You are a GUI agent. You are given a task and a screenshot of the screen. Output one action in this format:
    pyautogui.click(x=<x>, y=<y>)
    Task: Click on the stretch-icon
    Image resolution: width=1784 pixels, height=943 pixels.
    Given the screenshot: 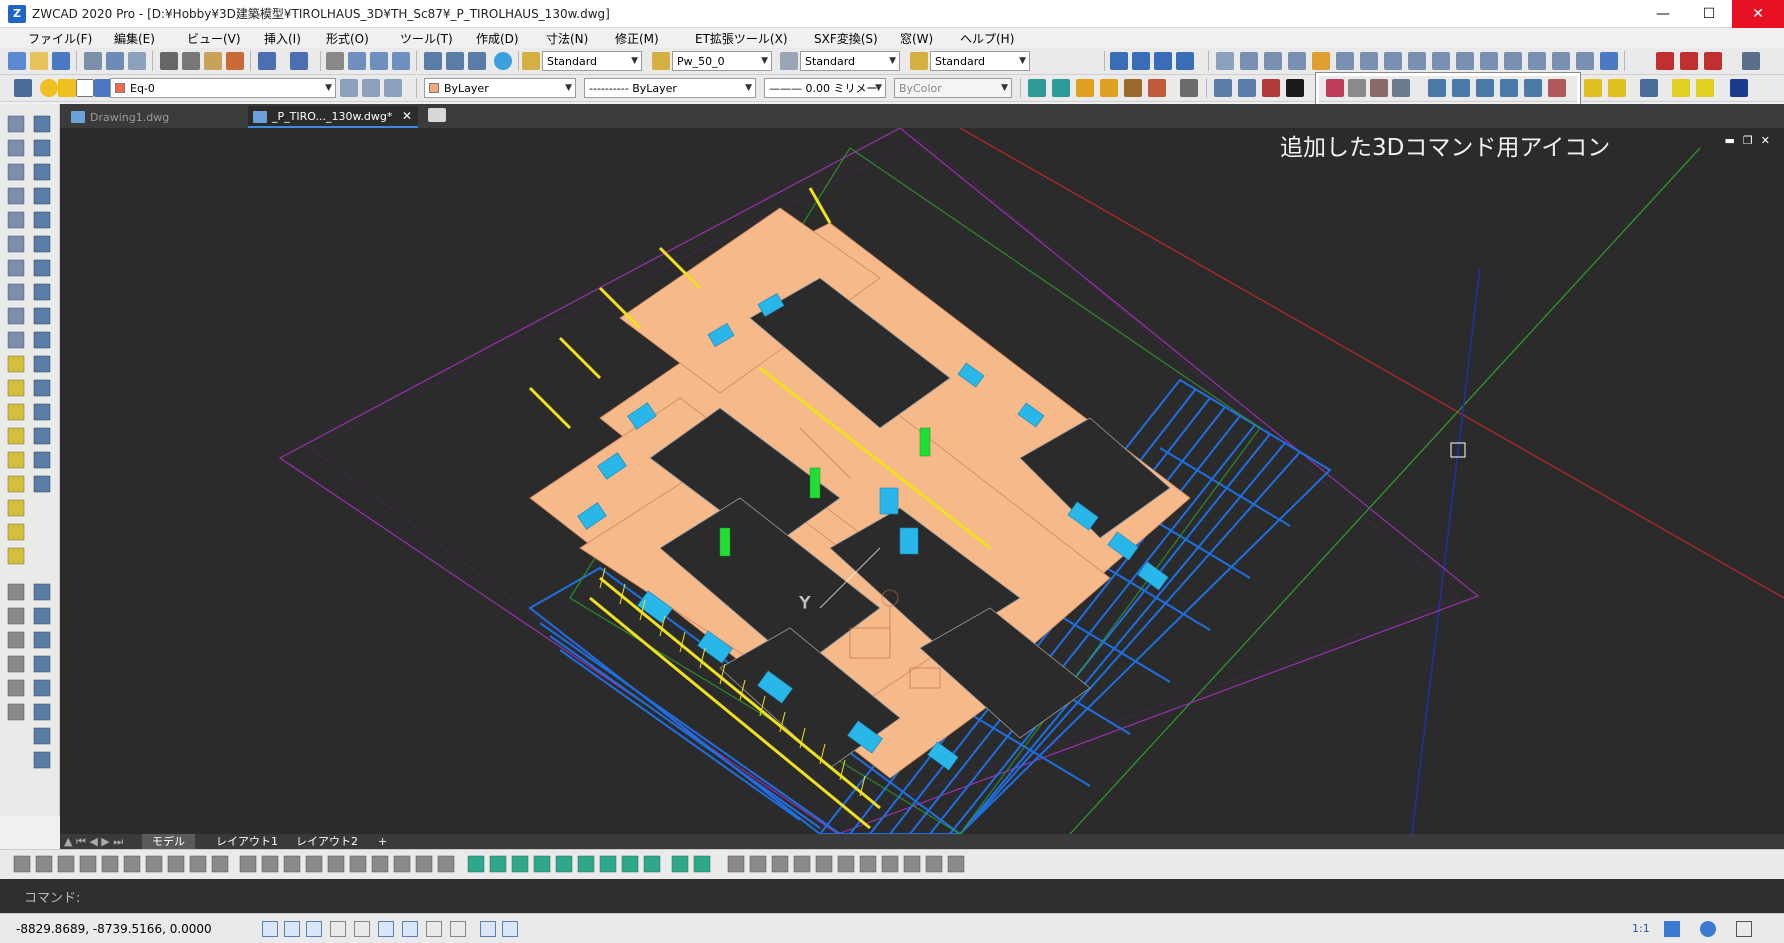 What is the action you would take?
    pyautogui.click(x=1417, y=61)
    